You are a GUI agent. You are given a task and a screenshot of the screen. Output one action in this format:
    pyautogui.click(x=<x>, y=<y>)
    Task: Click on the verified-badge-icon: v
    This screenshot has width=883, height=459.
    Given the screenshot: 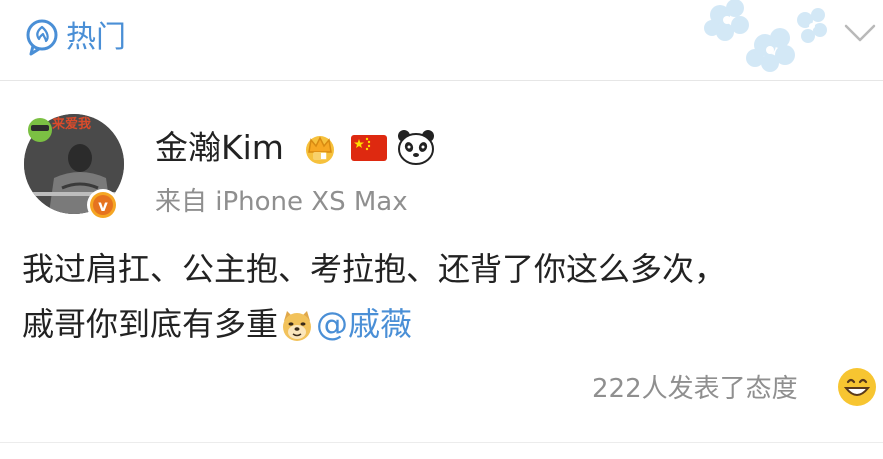 What is the action you would take?
    pyautogui.click(x=103, y=205)
    